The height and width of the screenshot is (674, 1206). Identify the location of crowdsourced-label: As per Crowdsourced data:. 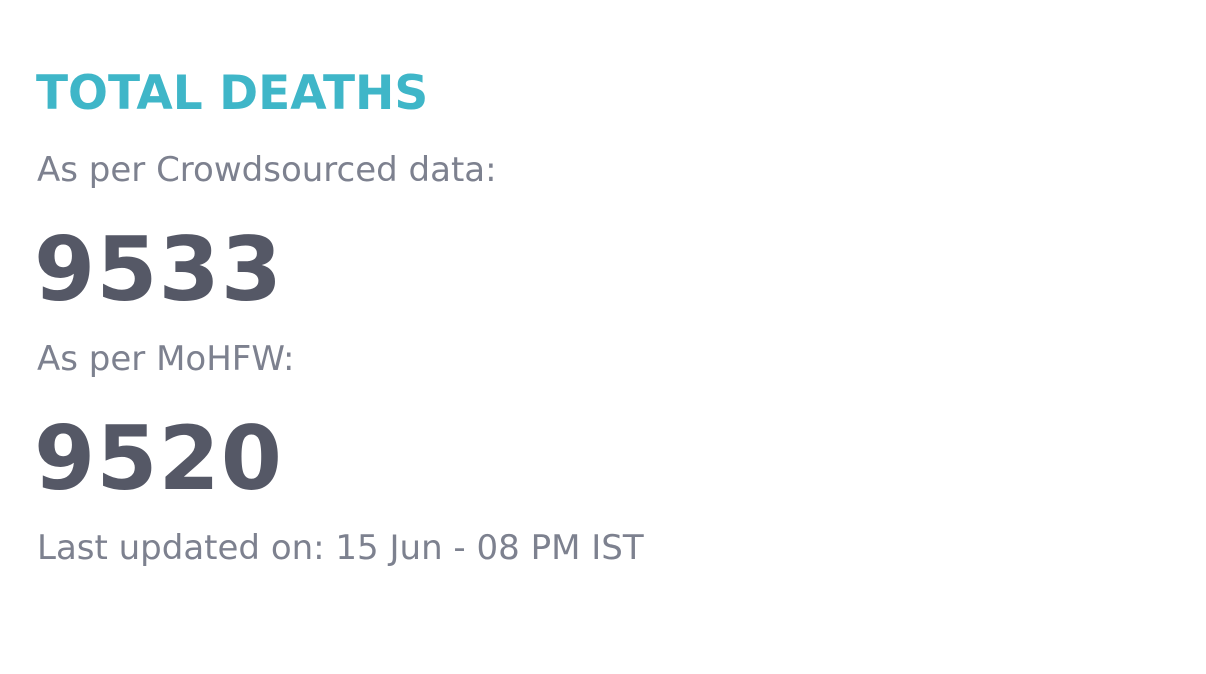
(267, 170).